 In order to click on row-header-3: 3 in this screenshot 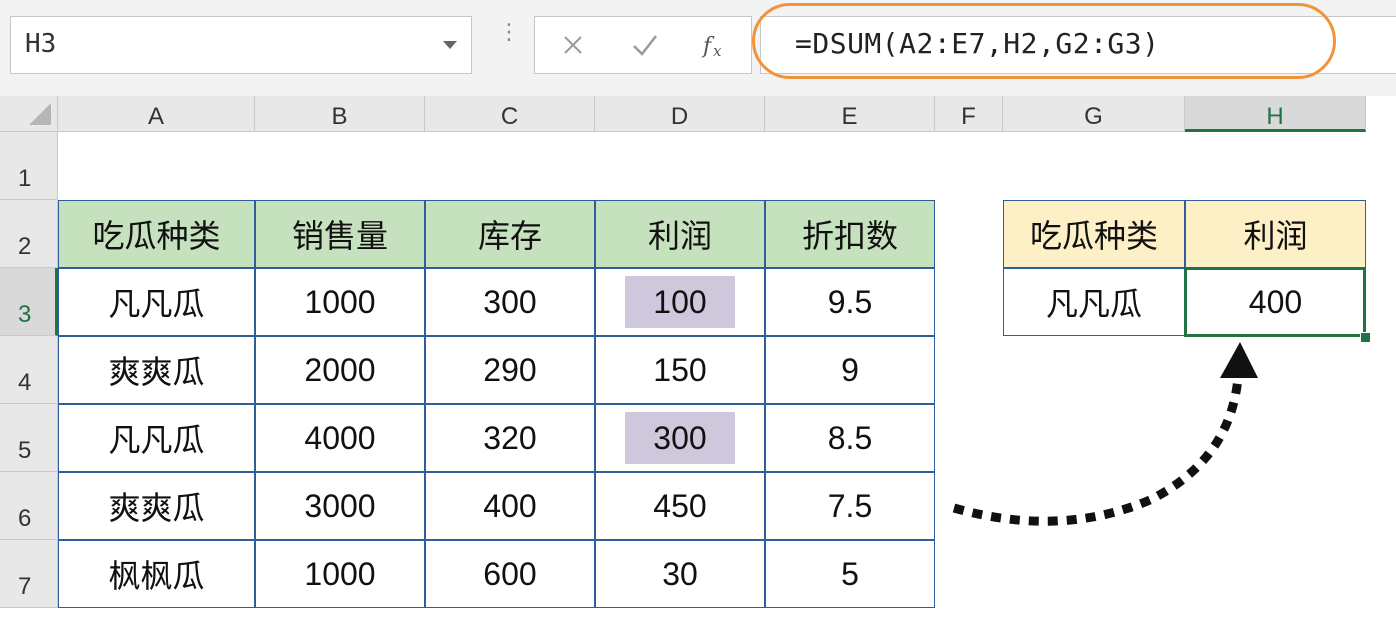, I will do `click(29, 302)`.